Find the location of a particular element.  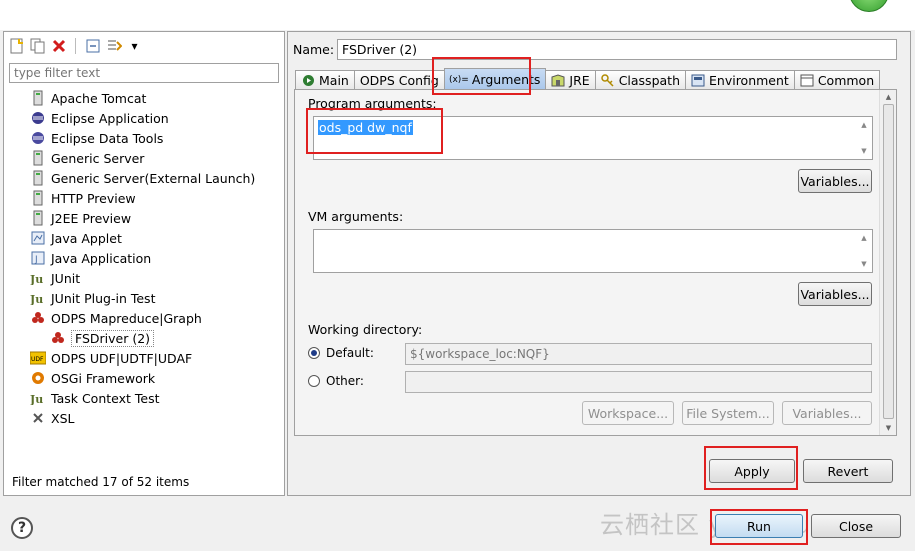

help-icon: ? is located at coordinates (22, 528).